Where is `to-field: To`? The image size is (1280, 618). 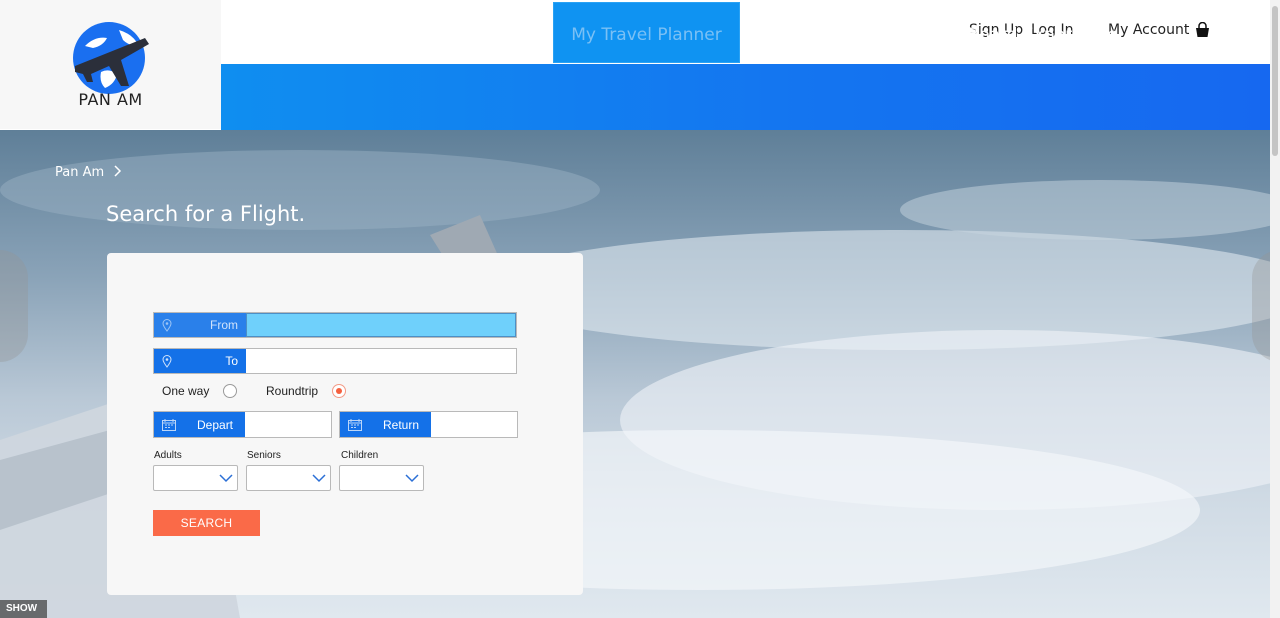 to-field: To is located at coordinates (335, 361).